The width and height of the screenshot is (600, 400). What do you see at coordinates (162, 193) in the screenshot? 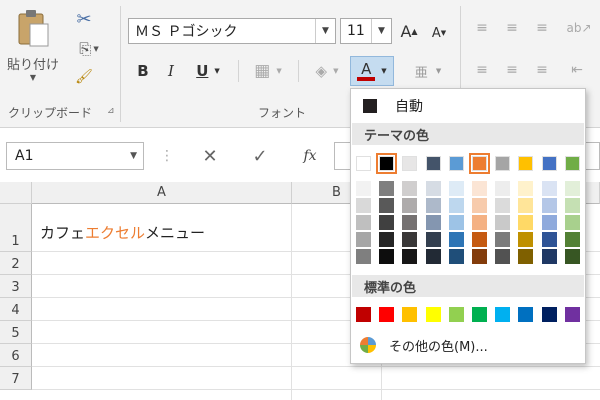
I see `column-header-a: A` at bounding box center [162, 193].